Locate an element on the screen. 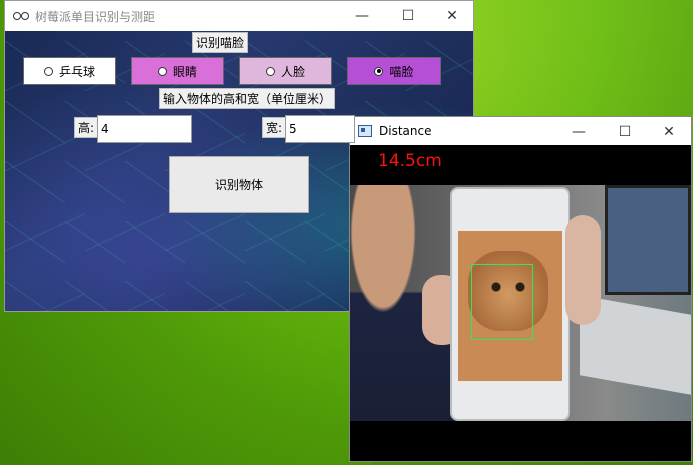 Image resolution: width=693 pixels, height=465 pixels. size-prompt-label: 输入物体的高和宽（单位厘米） is located at coordinates (247, 98).